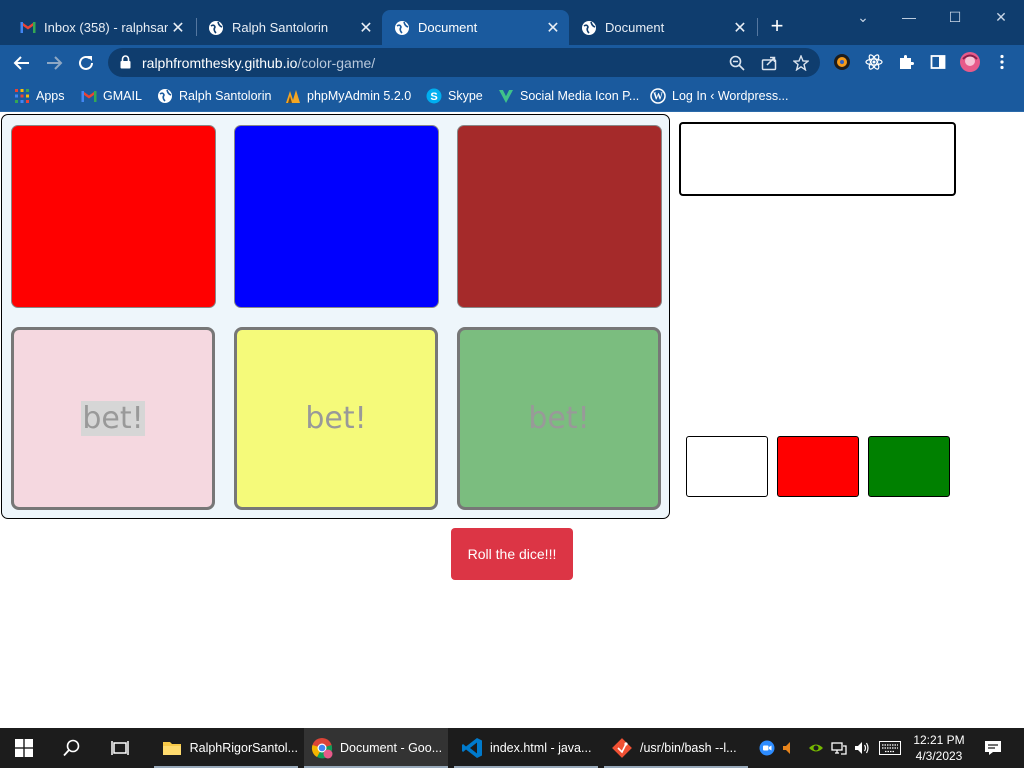  I want to click on extension-orange-icon, so click(842, 62).